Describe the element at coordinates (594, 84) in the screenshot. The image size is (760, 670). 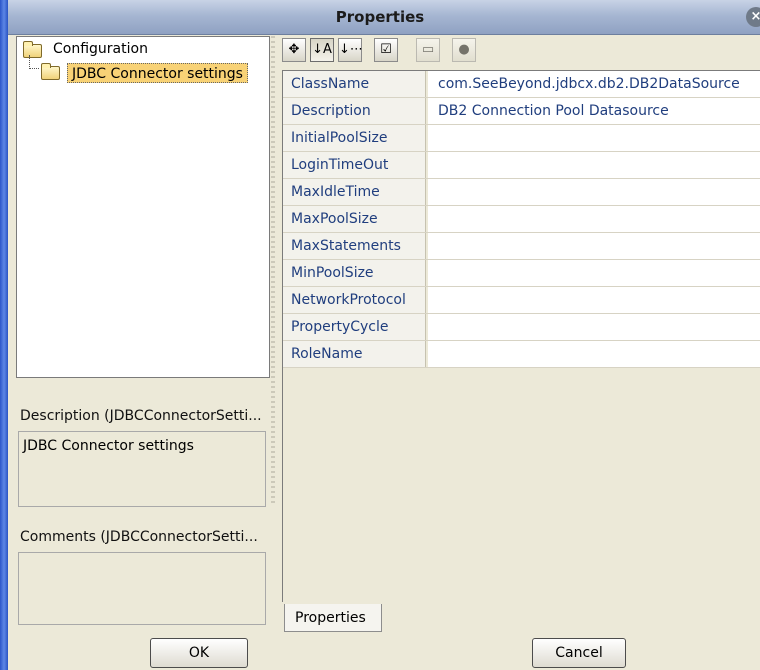
I see `property-value: com.SeeBeyond.jdbcx.db2.DB2DataSource` at that location.